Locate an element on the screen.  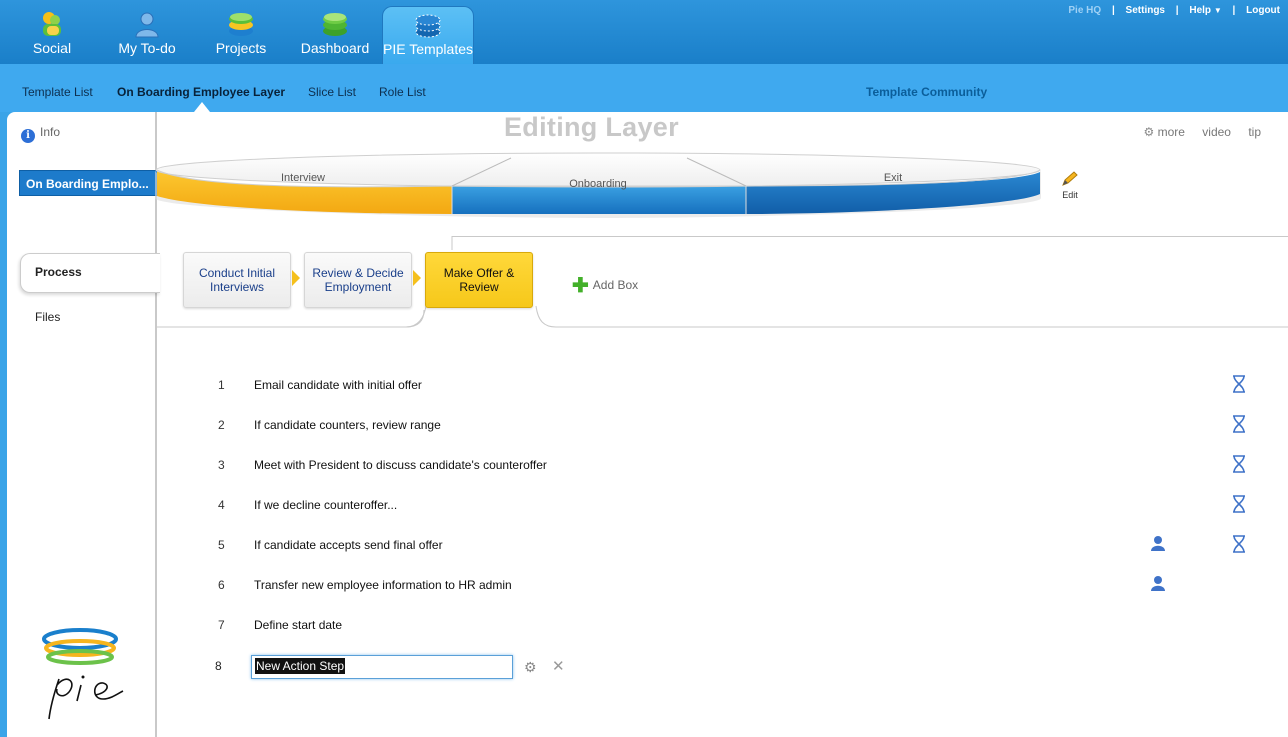
close-icon: ✕ is located at coordinates (558, 666).